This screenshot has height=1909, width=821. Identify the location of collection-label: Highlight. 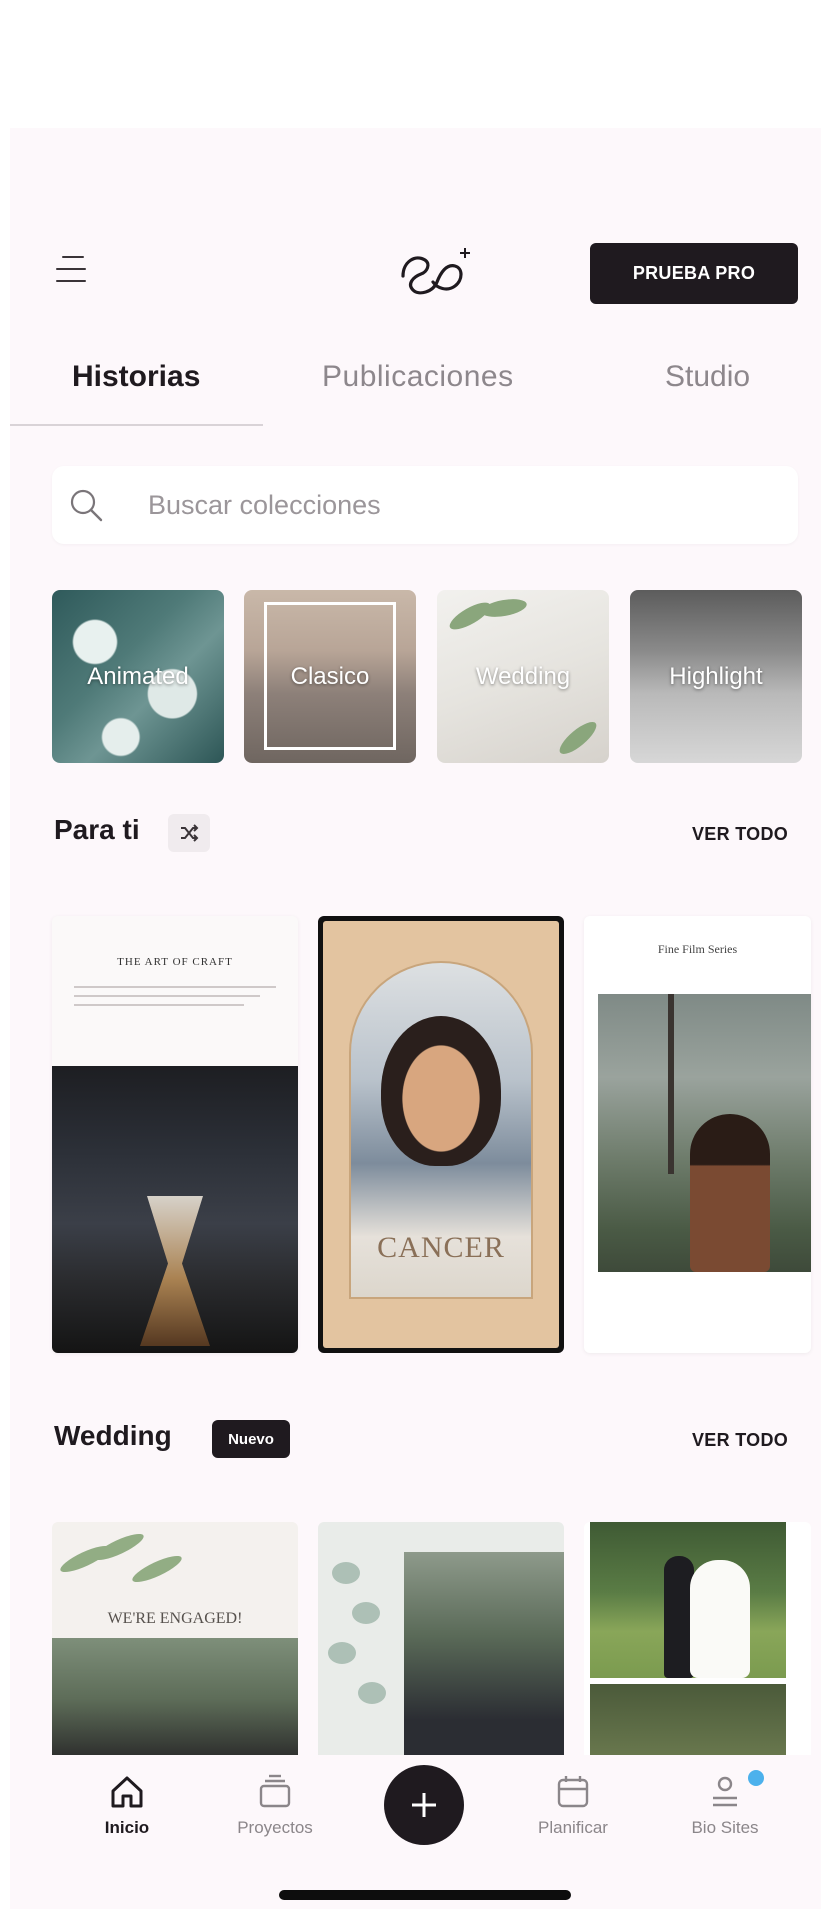
(716, 676).